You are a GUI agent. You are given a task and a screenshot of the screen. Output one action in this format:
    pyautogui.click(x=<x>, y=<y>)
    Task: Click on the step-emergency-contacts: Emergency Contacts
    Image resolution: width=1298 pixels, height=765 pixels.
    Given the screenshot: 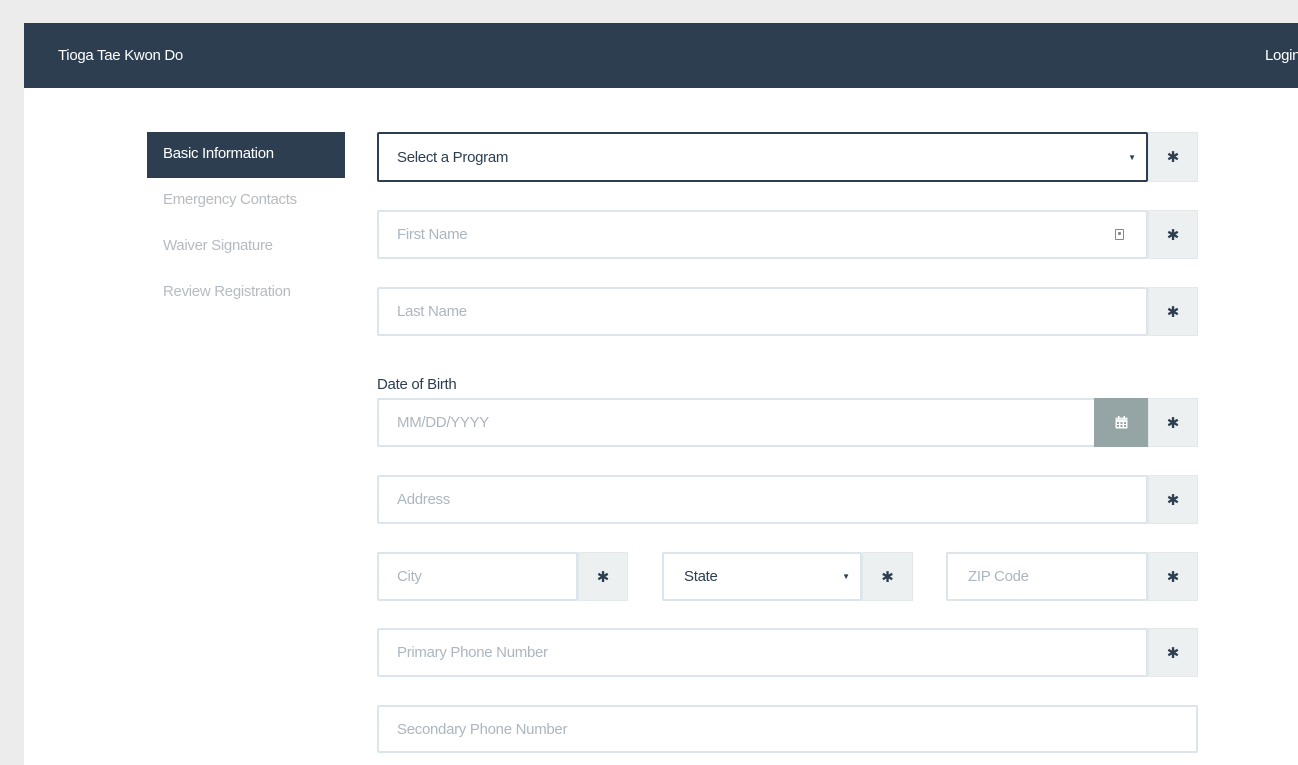 What is the action you would take?
    pyautogui.click(x=246, y=201)
    